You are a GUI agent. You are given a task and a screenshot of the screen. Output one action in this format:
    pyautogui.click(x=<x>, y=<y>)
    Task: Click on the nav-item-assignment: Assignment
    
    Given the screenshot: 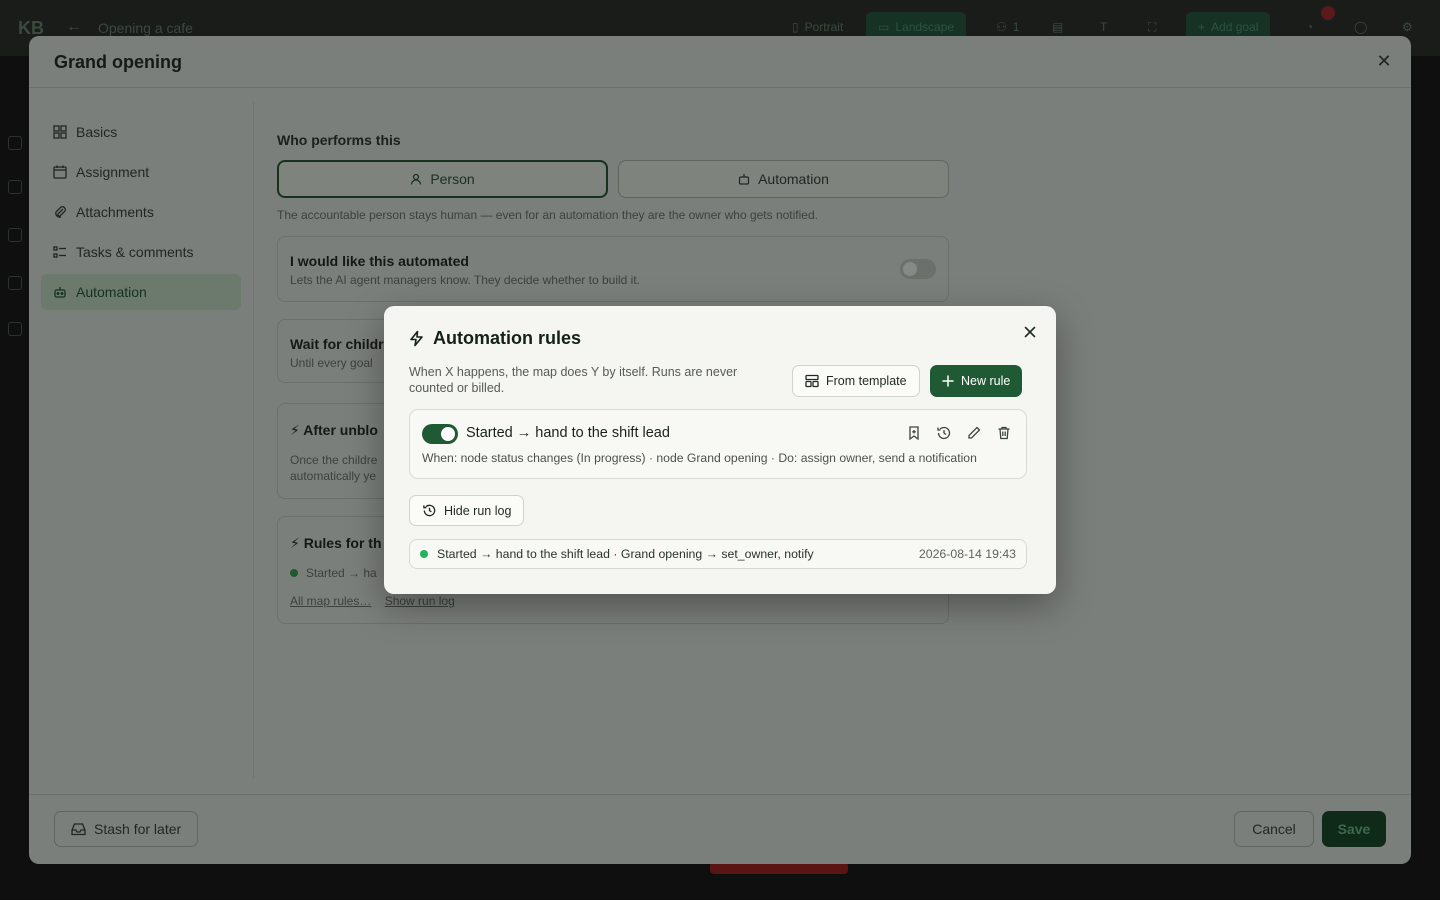 What is the action you would take?
    pyautogui.click(x=141, y=172)
    